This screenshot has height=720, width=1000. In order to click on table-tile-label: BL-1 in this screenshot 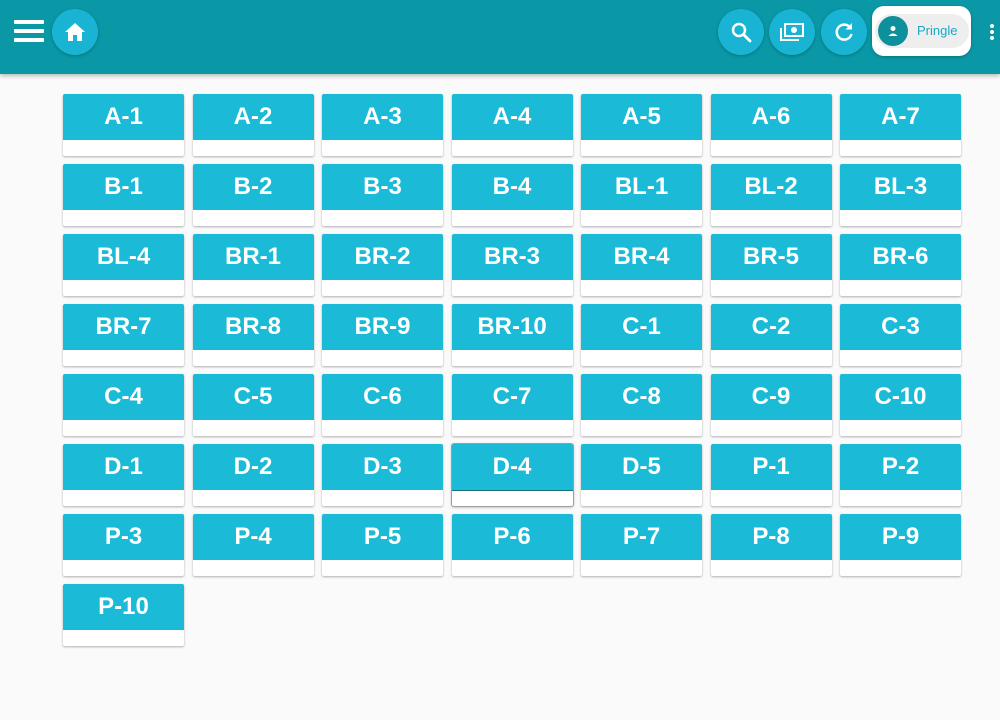, I will do `click(641, 187)`.